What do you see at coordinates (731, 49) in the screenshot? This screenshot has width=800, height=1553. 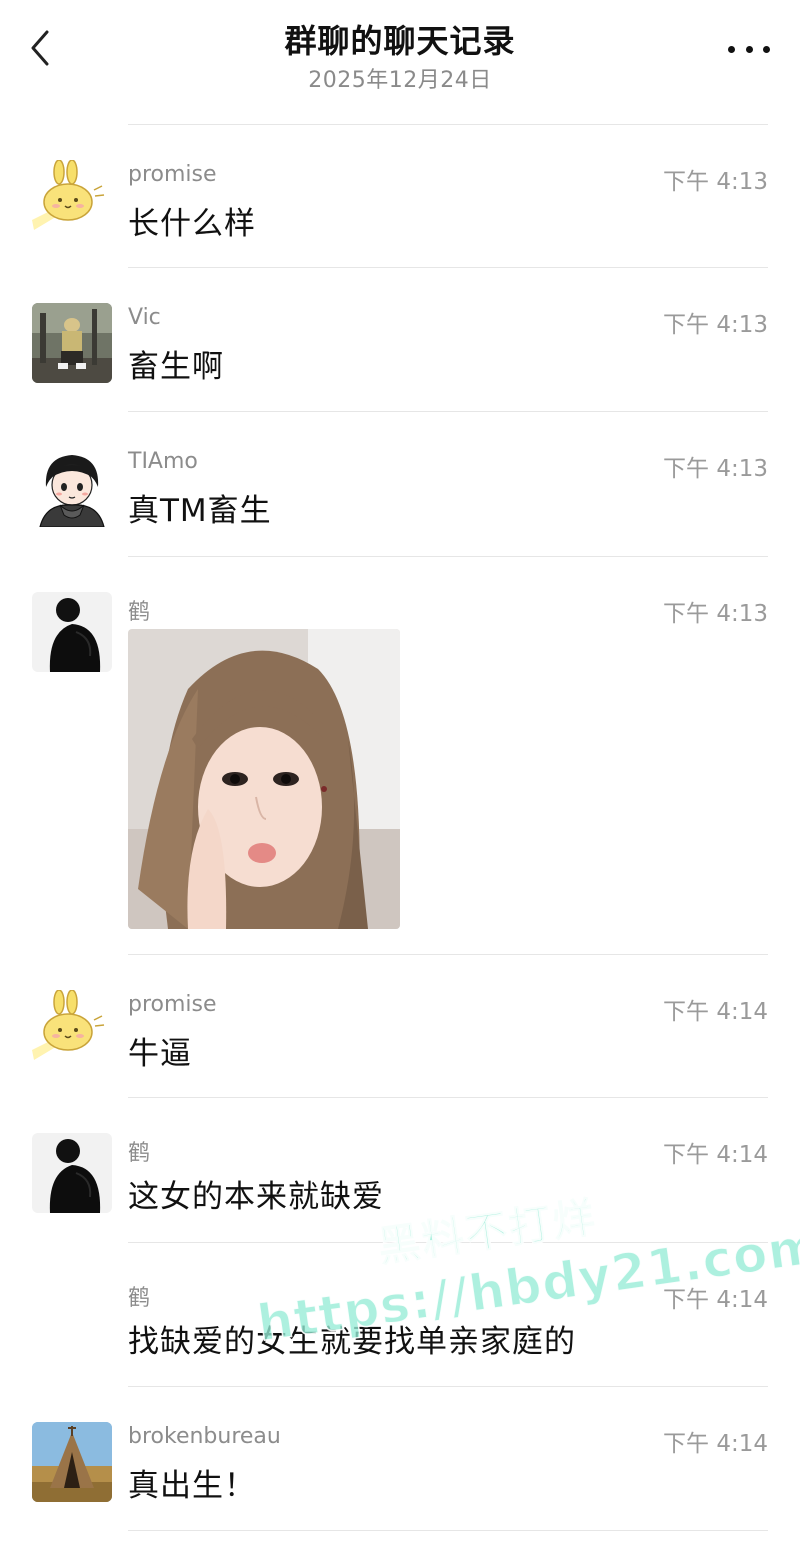 I see `more-horizontal-icon` at bounding box center [731, 49].